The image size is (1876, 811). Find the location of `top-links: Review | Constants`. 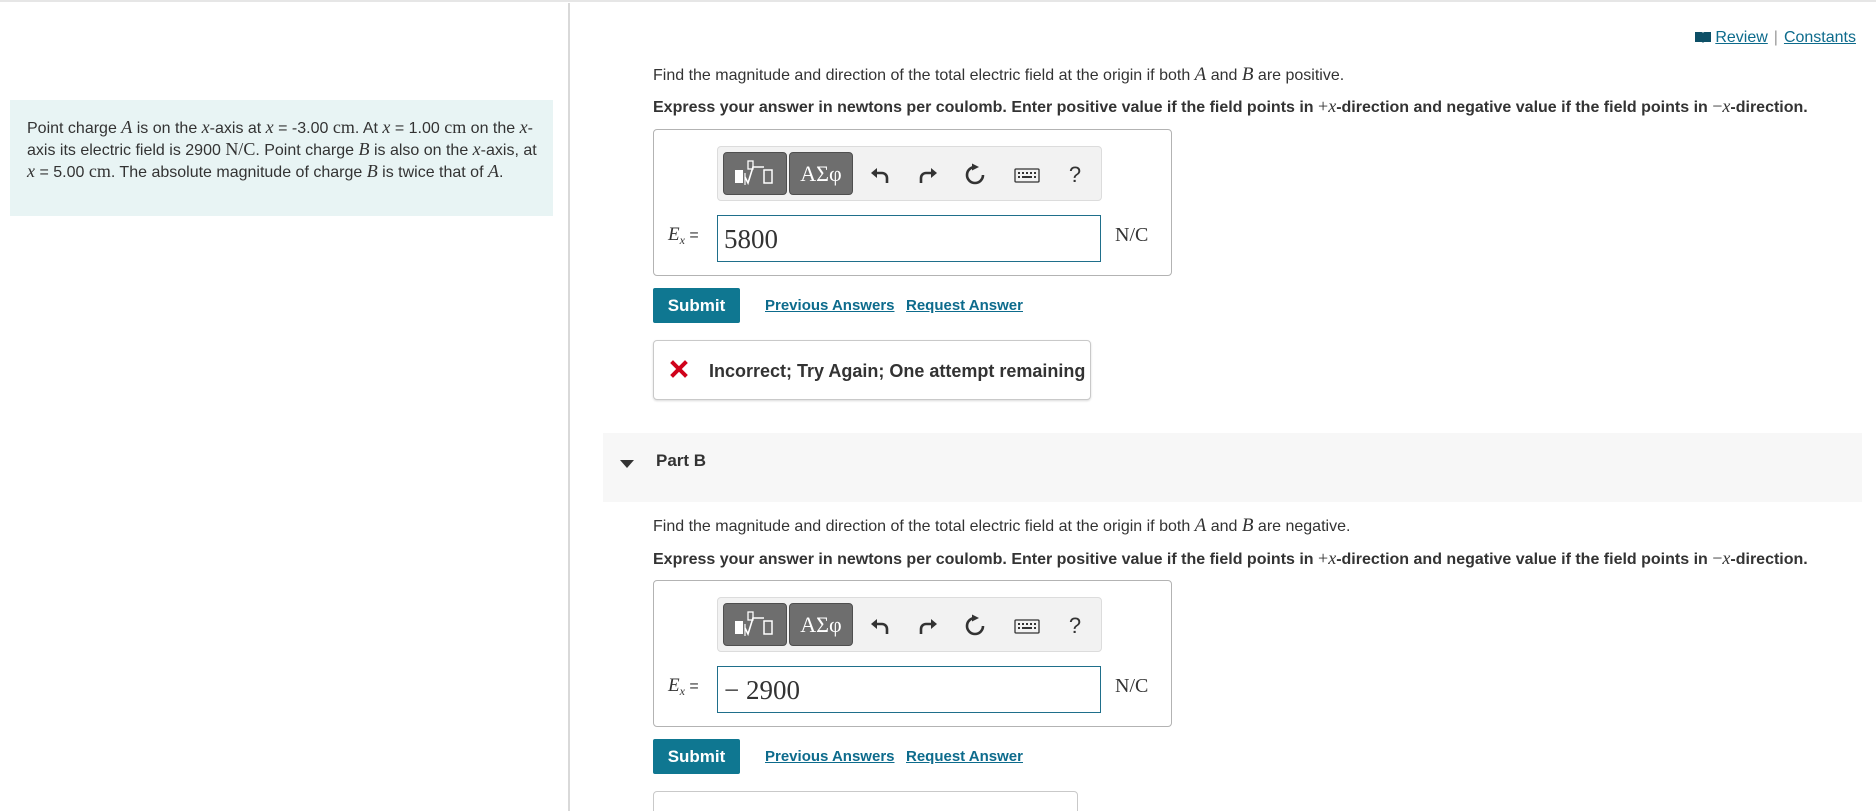

top-links: Review | Constants is located at coordinates (1775, 39).